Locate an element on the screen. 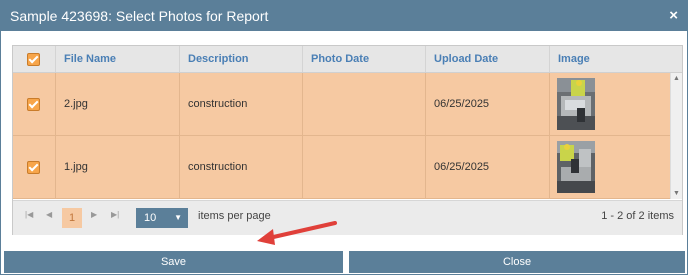 This screenshot has width=688, height=275. chevron-down-icon: ▼ is located at coordinates (178, 217).